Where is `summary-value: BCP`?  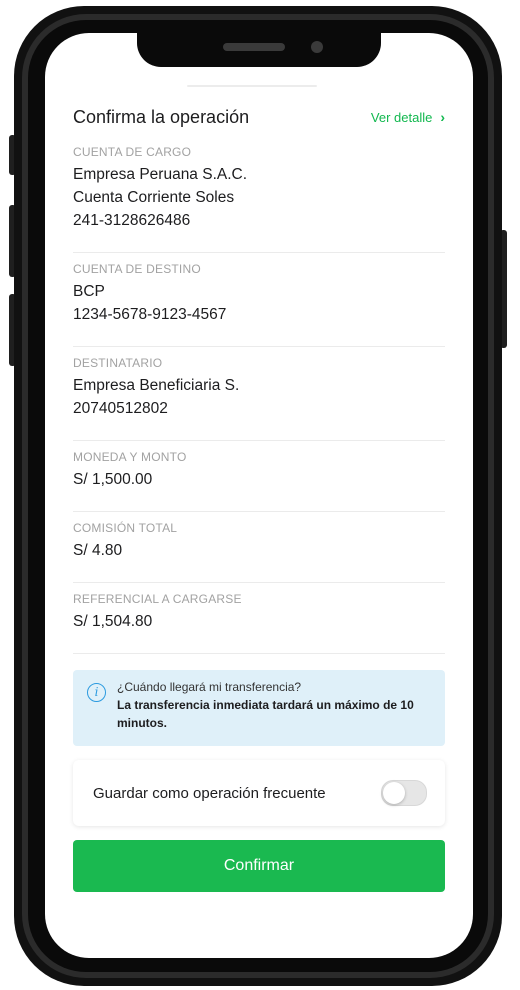
summary-value: BCP is located at coordinates (89, 291).